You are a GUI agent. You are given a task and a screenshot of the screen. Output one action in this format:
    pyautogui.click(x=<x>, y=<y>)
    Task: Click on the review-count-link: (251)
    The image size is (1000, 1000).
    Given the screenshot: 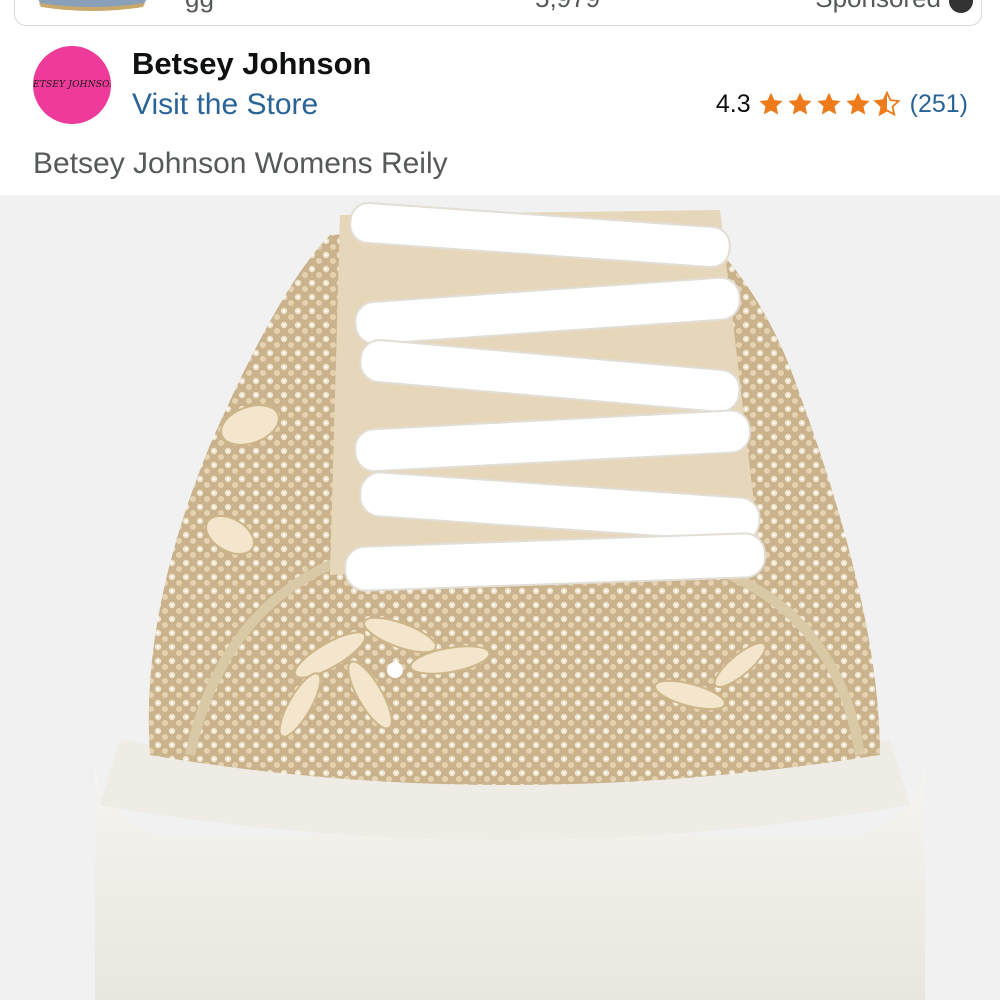 What is the action you would take?
    pyautogui.click(x=939, y=104)
    